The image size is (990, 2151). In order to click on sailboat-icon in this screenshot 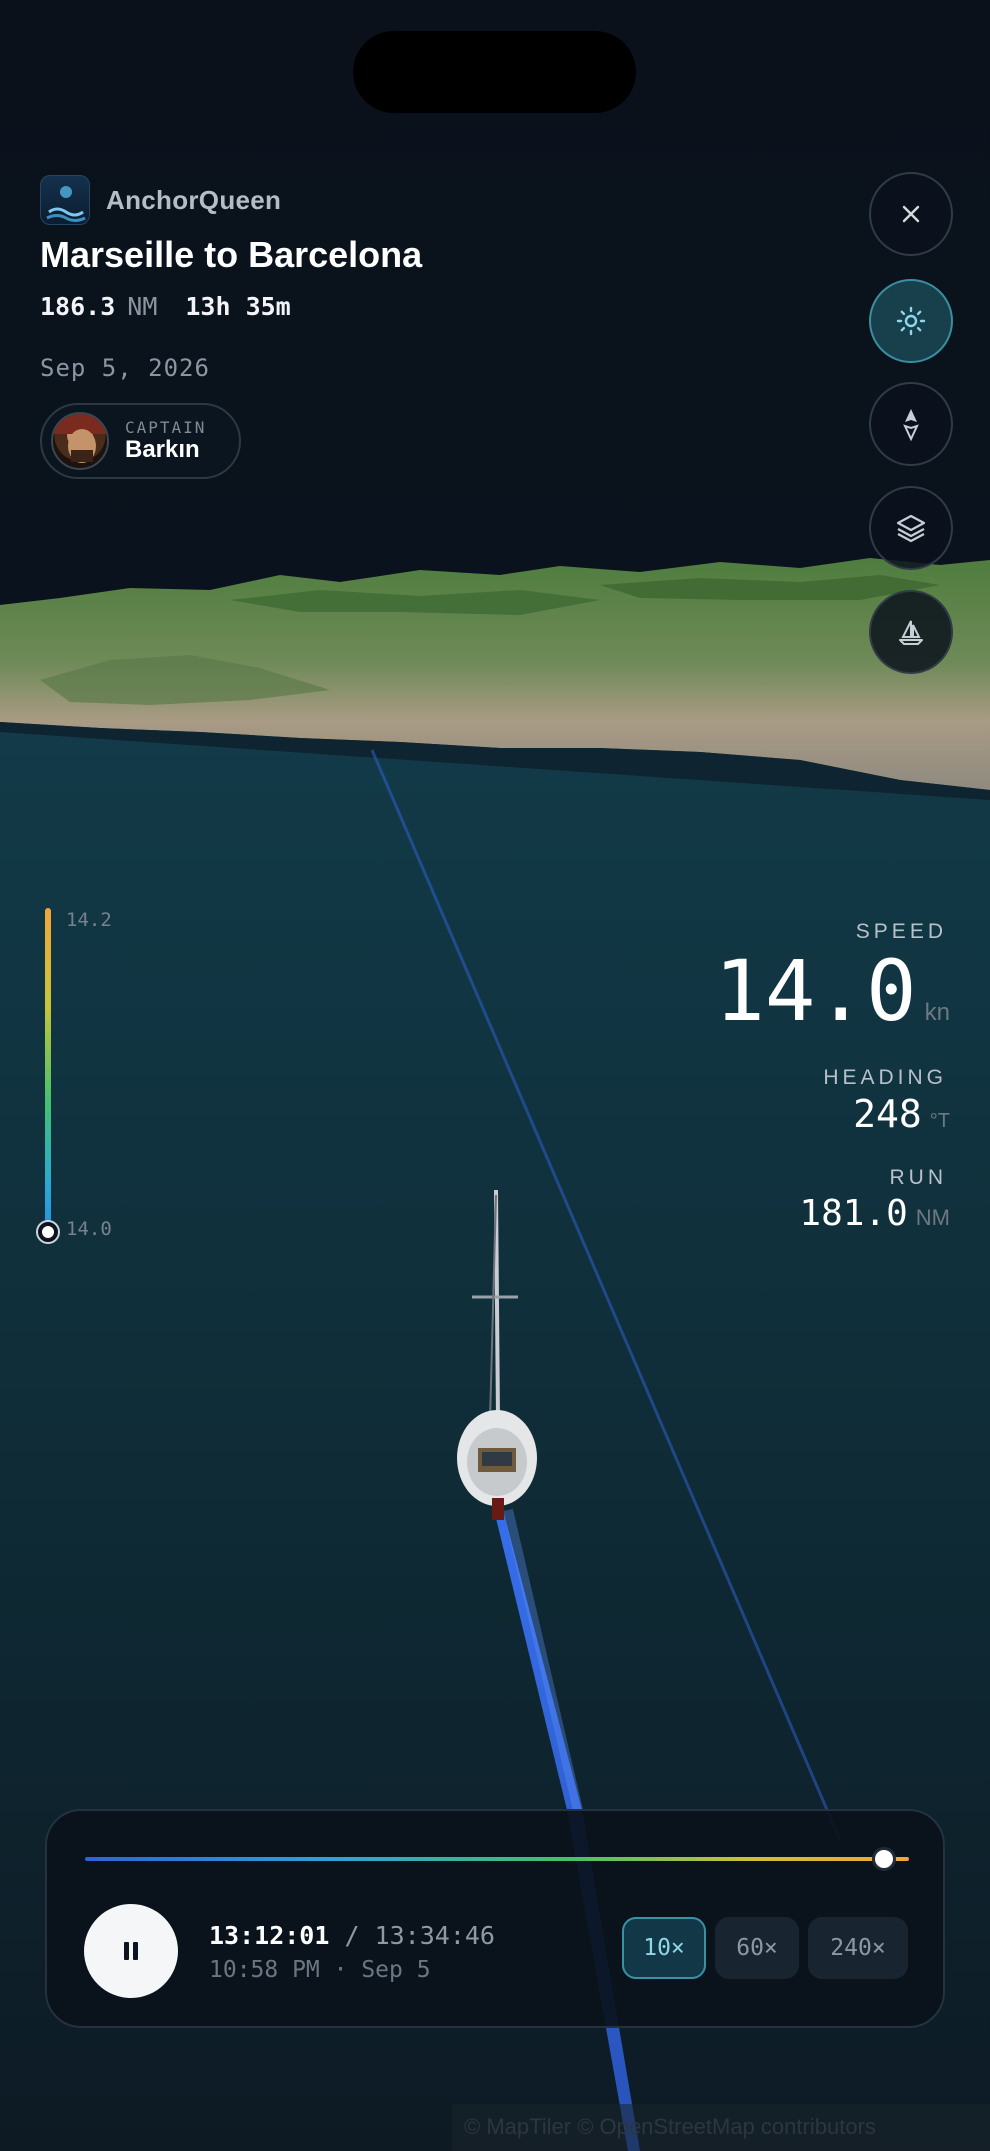, I will do `click(911, 632)`.